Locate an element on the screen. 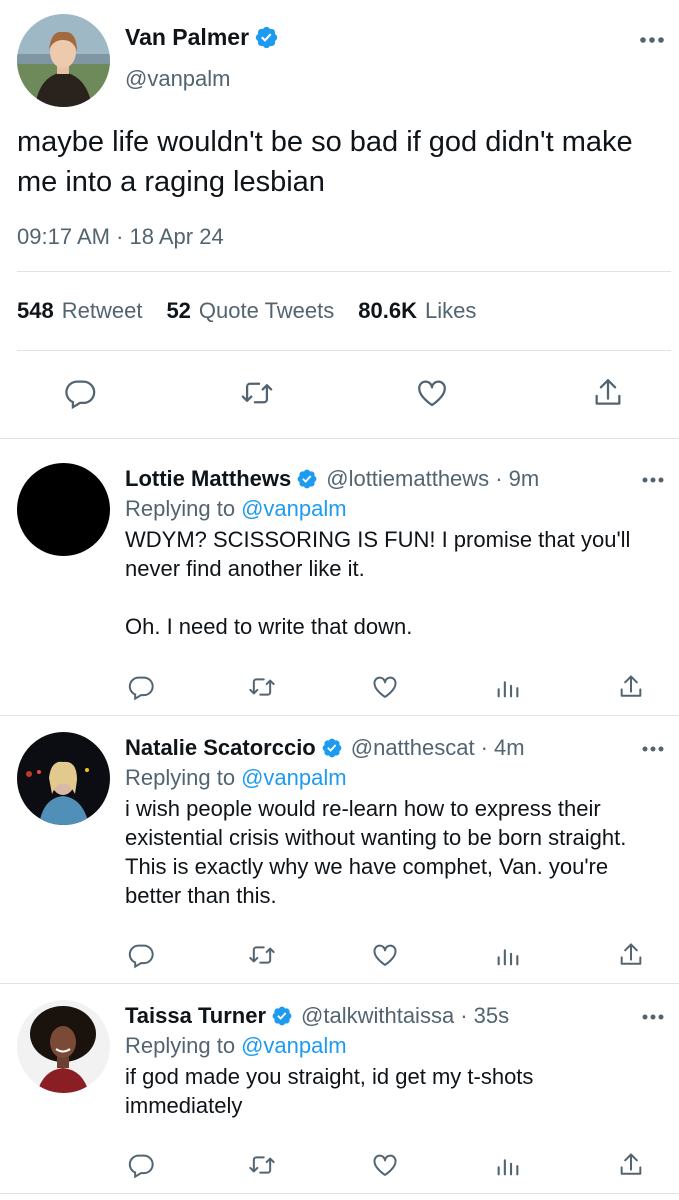  reply-header: Natalie Scatorccio @natthescat · 4m is located at coordinates (325, 748).